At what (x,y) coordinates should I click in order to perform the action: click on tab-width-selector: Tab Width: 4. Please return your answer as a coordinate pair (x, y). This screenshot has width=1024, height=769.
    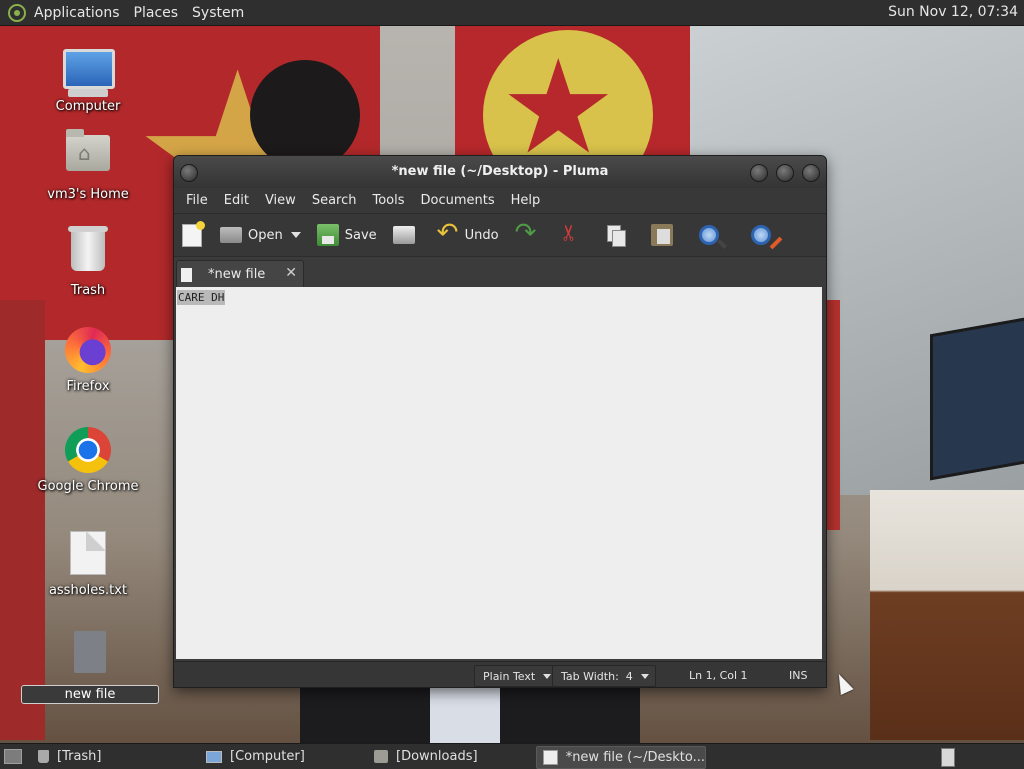
    Looking at the image, I should click on (604, 676).